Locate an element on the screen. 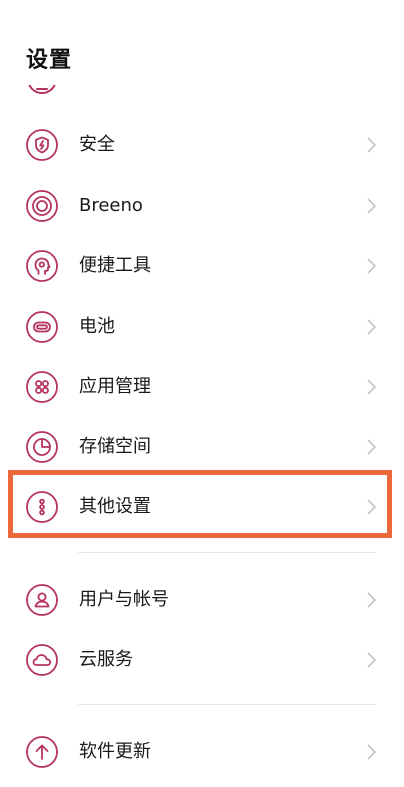  settings-item-software-update: 软件更新 is located at coordinates (202, 751).